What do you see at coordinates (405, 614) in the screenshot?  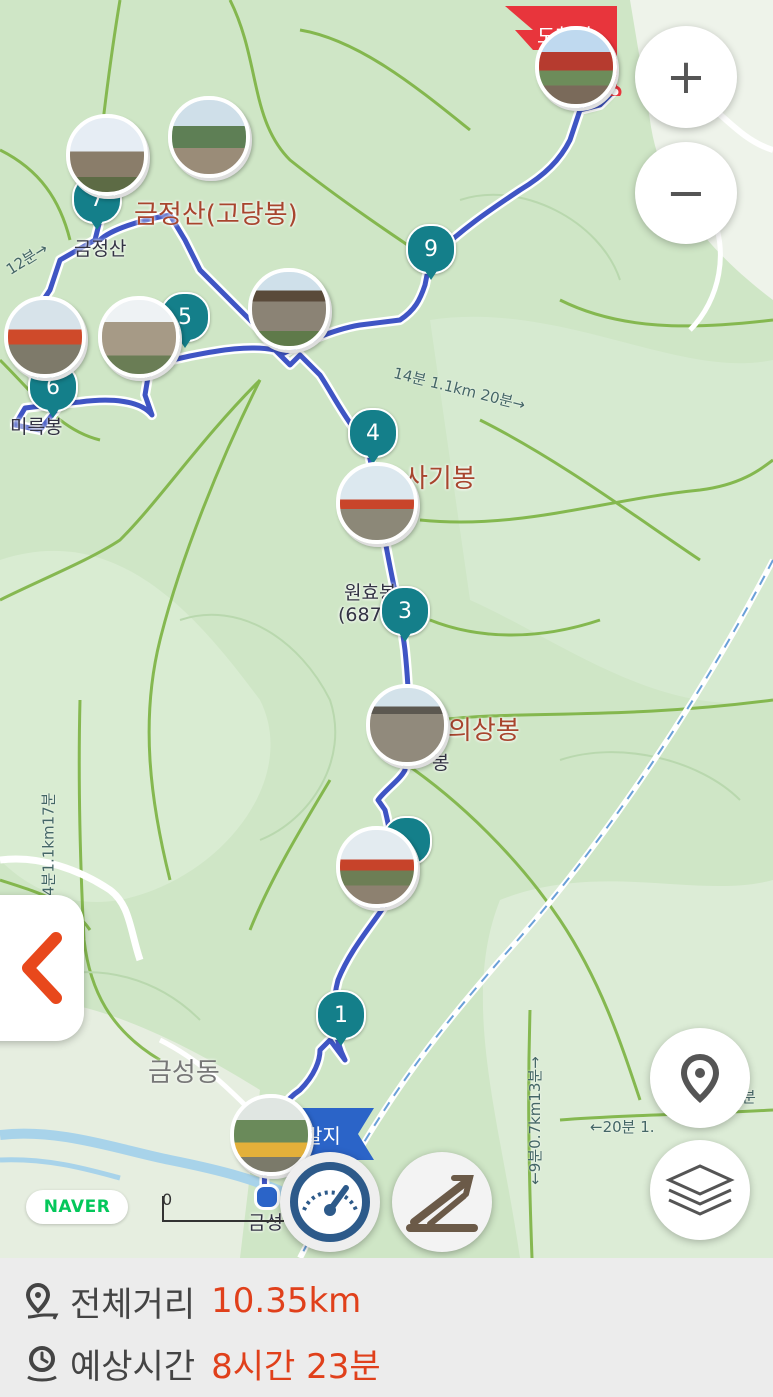 I see `waypoint-pin-3: 3` at bounding box center [405, 614].